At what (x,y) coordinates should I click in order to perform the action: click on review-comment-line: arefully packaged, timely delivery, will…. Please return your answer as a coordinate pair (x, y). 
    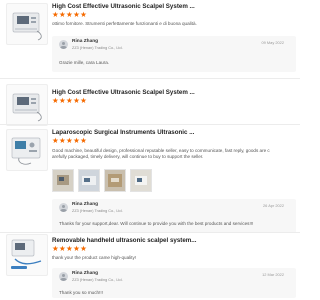
    Looking at the image, I should click on (128, 156).